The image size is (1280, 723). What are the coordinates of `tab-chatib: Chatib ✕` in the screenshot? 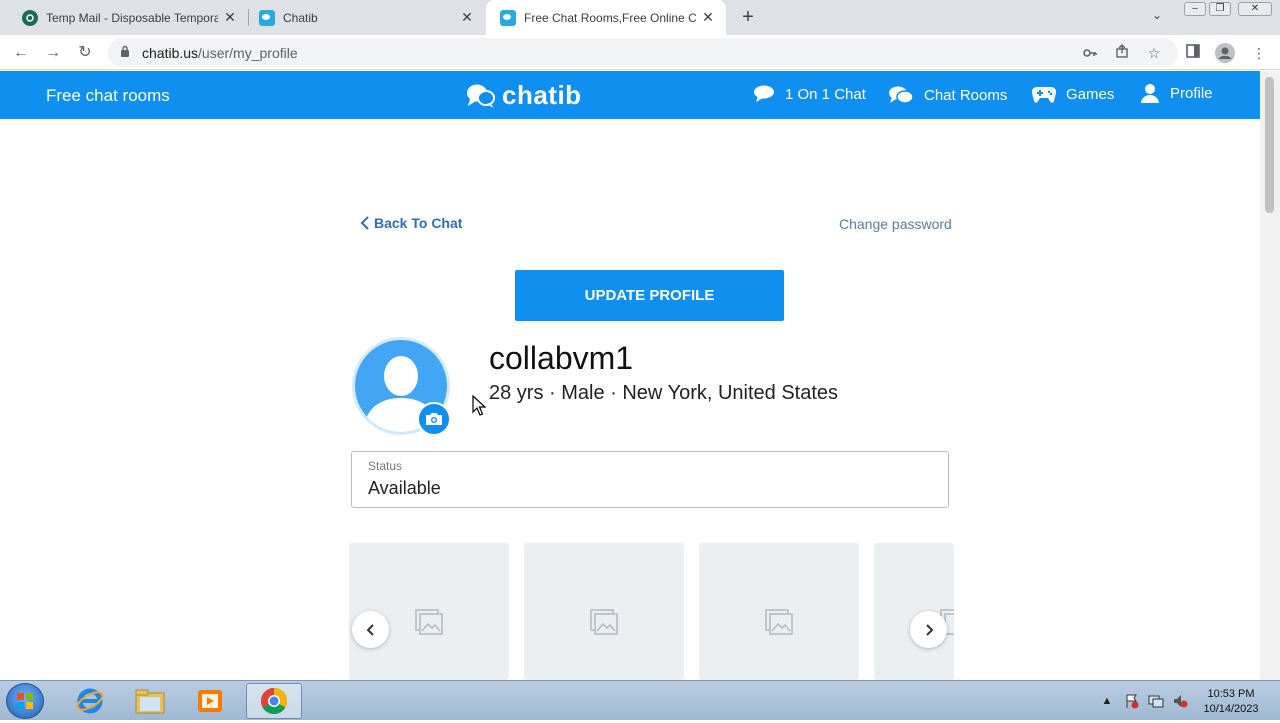 It's located at (365, 17).